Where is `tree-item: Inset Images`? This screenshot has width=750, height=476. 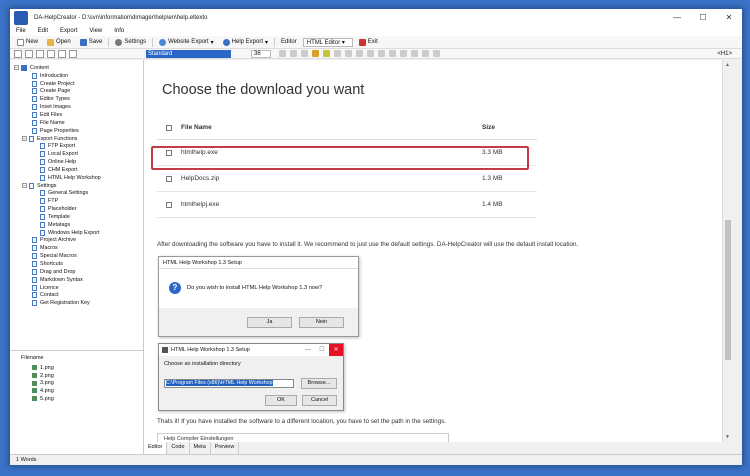
tree-item: Inset Images is located at coordinates (76, 107).